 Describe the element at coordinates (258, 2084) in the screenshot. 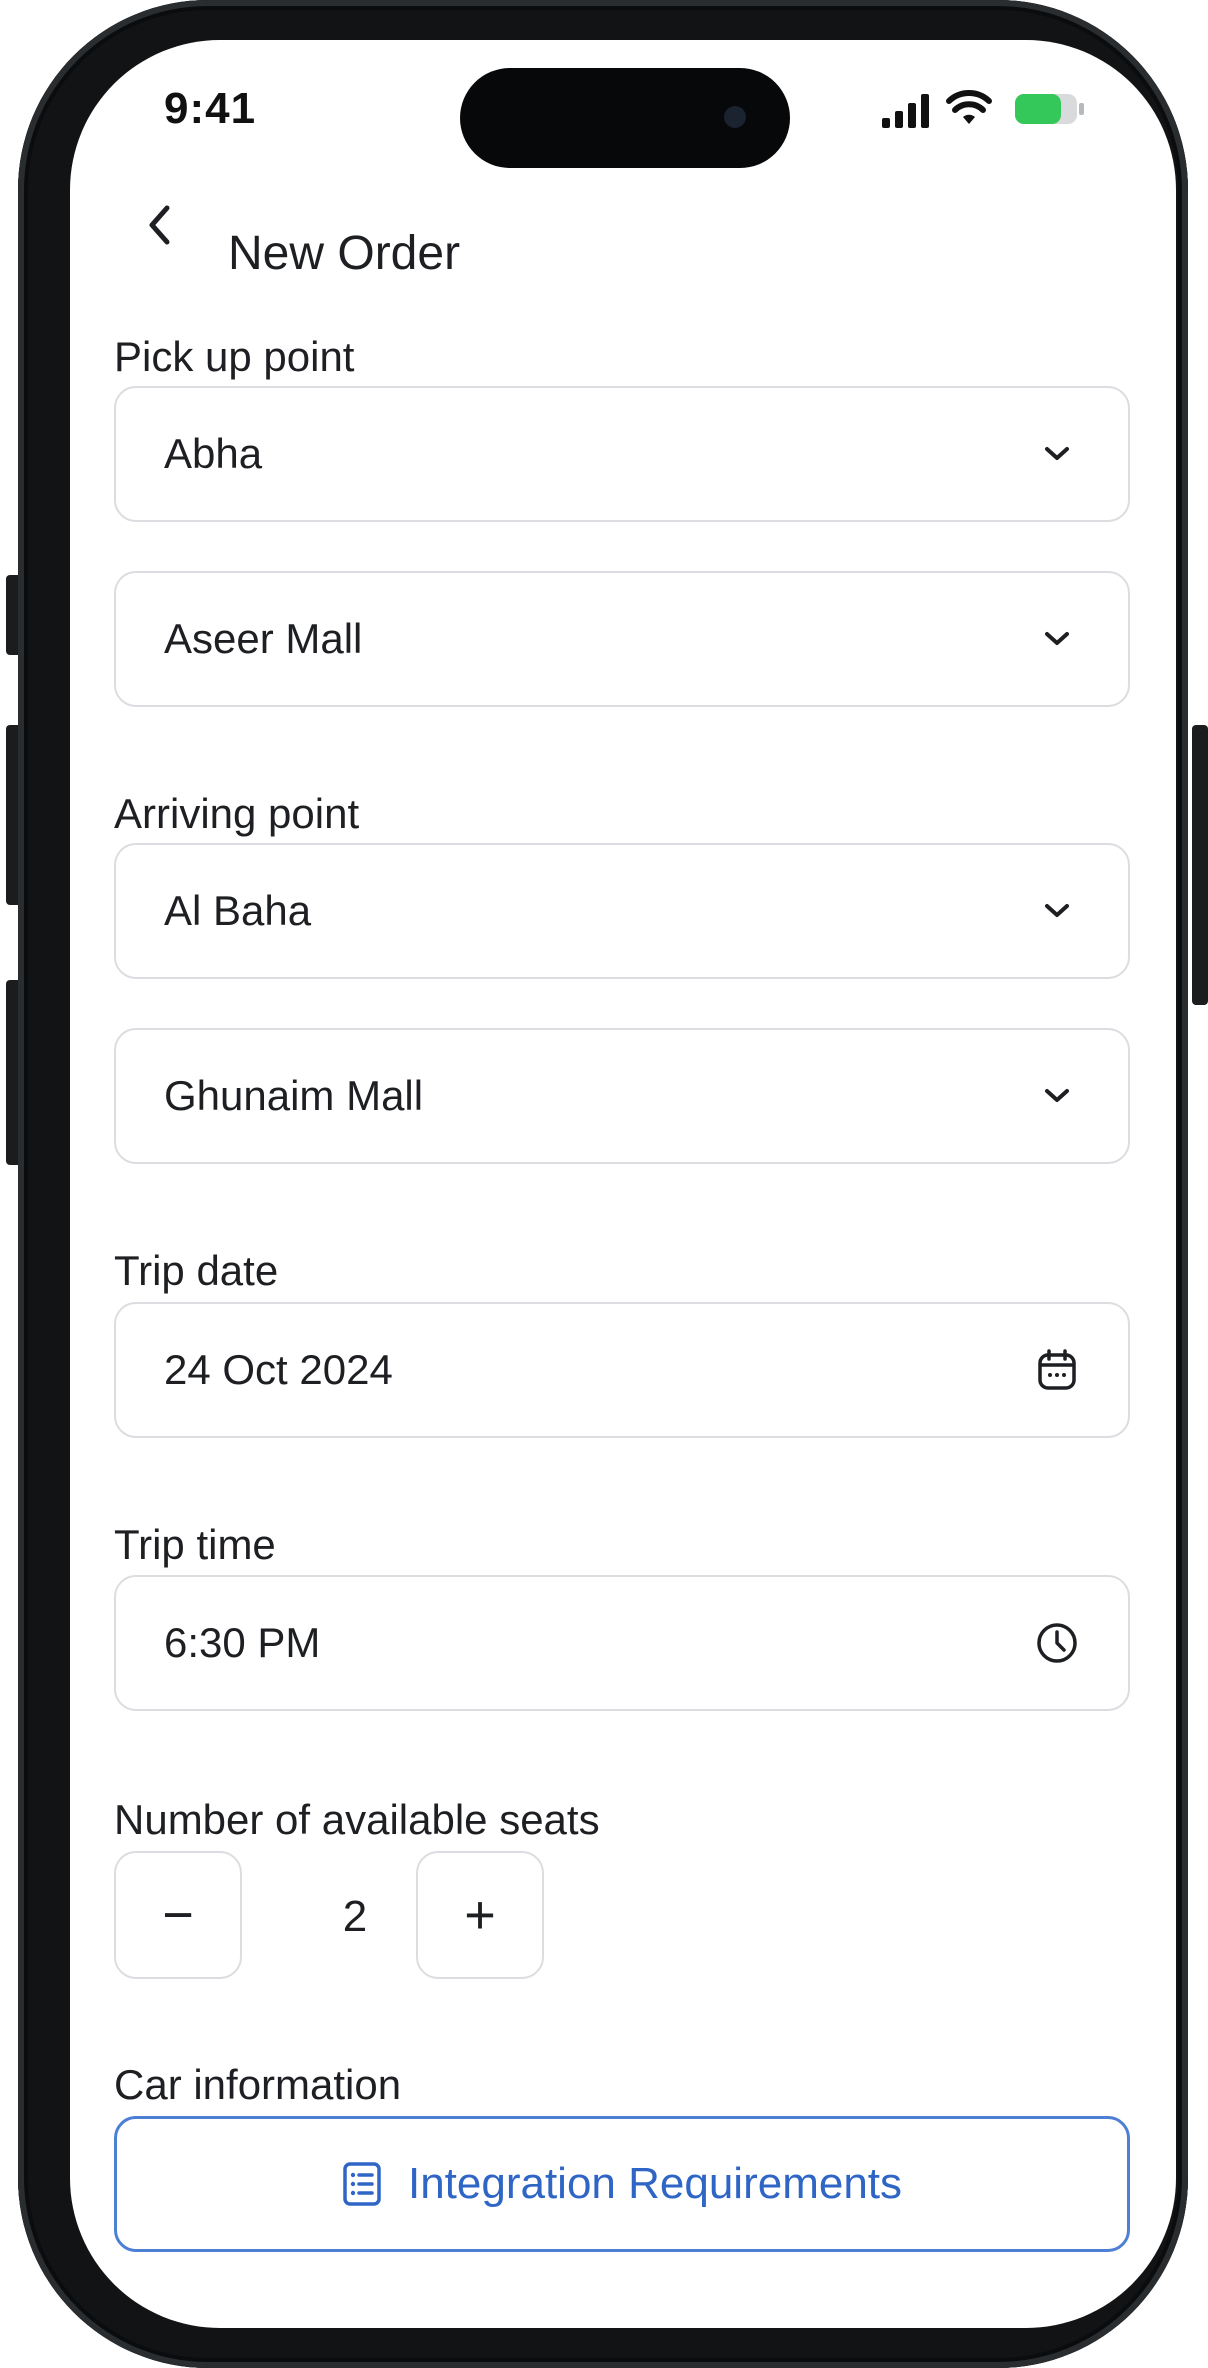

I see `car-info-label: Car information` at that location.